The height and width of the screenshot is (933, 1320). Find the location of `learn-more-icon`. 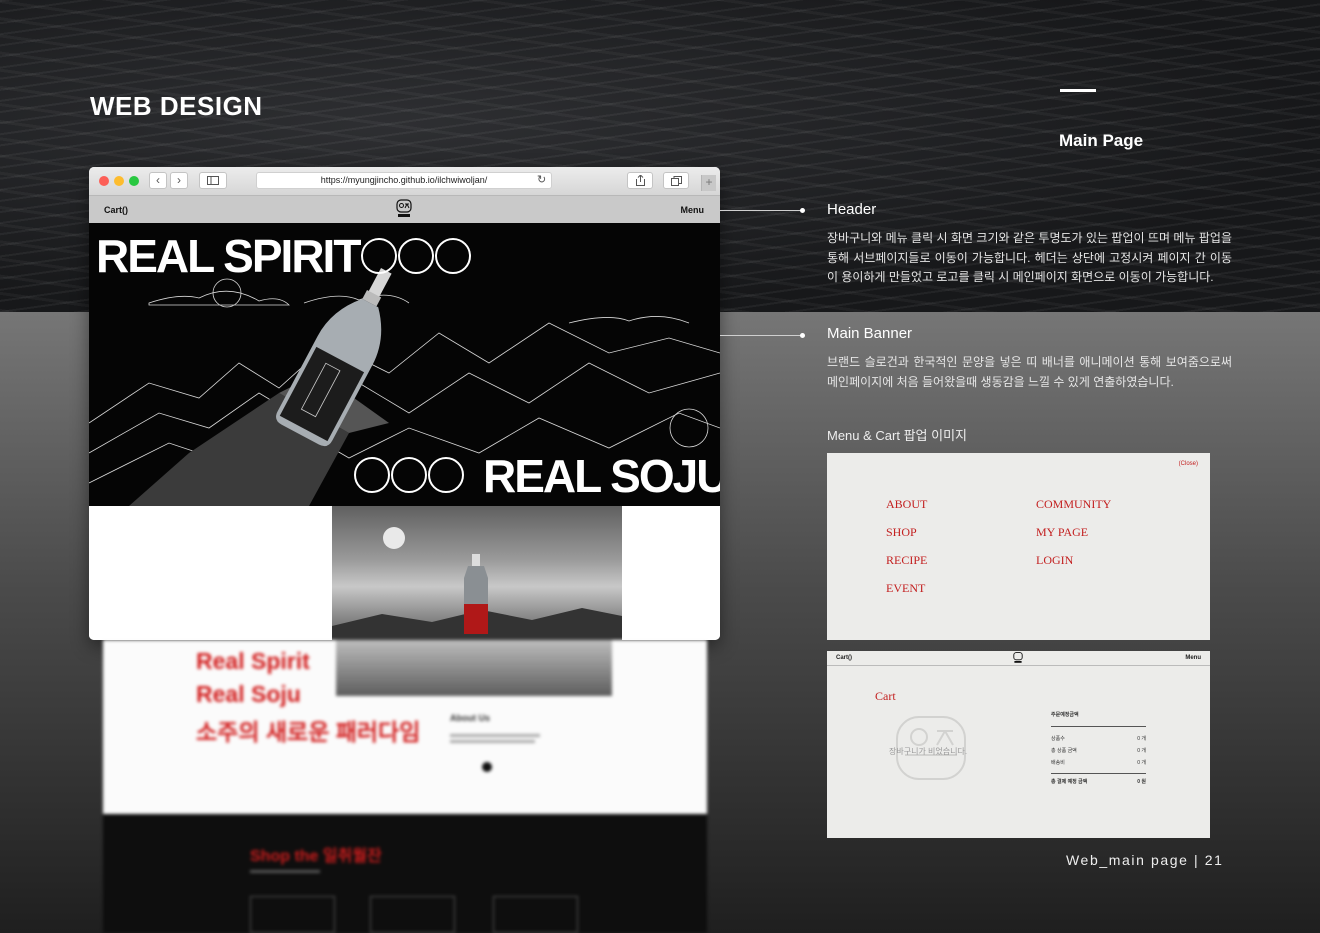

learn-more-icon is located at coordinates (487, 767).